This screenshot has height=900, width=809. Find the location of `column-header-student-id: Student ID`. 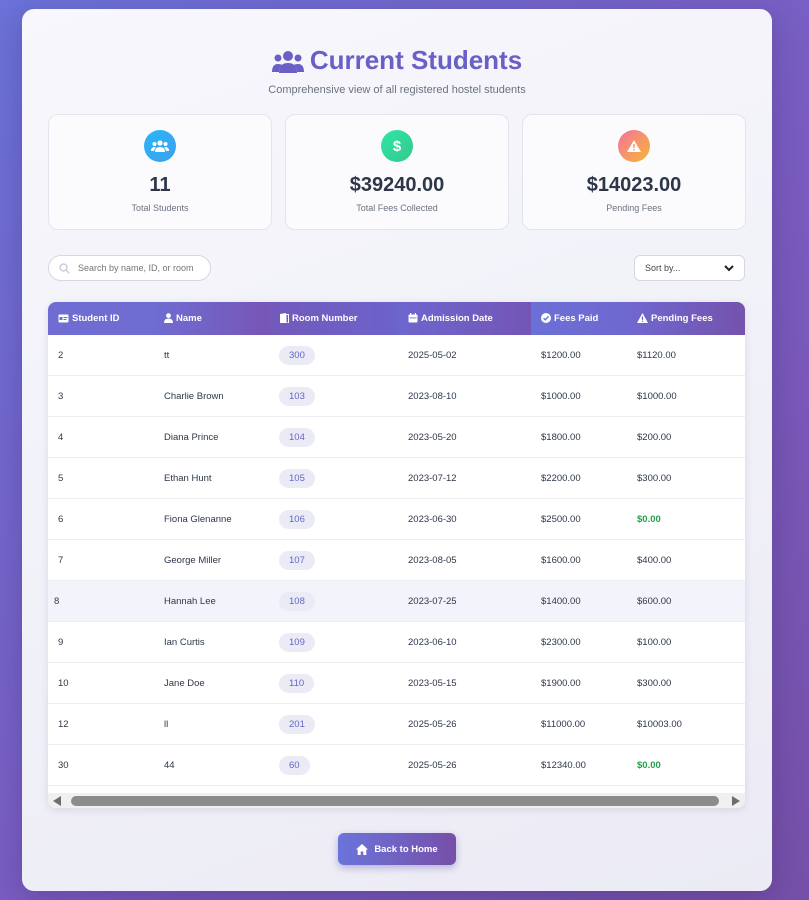

column-header-student-id: Student ID is located at coordinates (101, 318).